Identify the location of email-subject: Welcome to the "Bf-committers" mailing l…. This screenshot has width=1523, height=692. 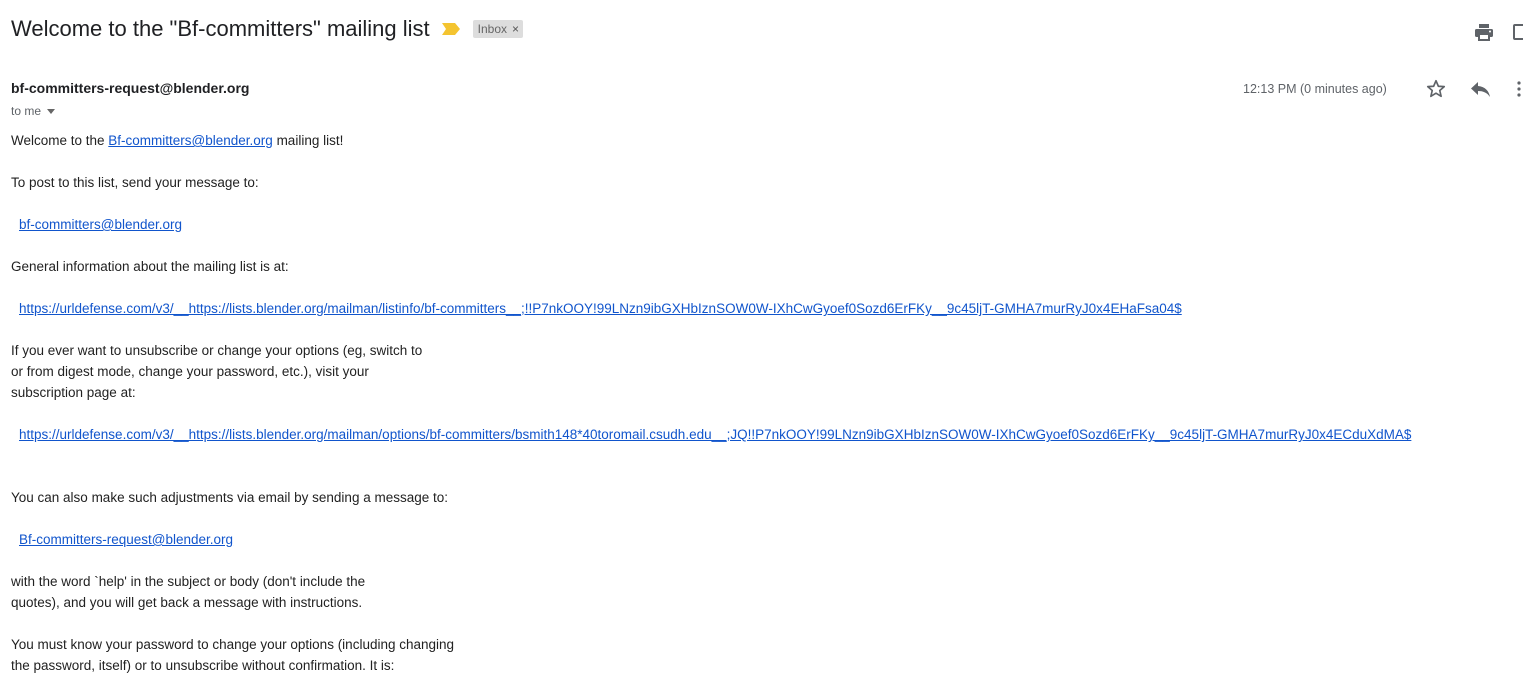
(220, 28).